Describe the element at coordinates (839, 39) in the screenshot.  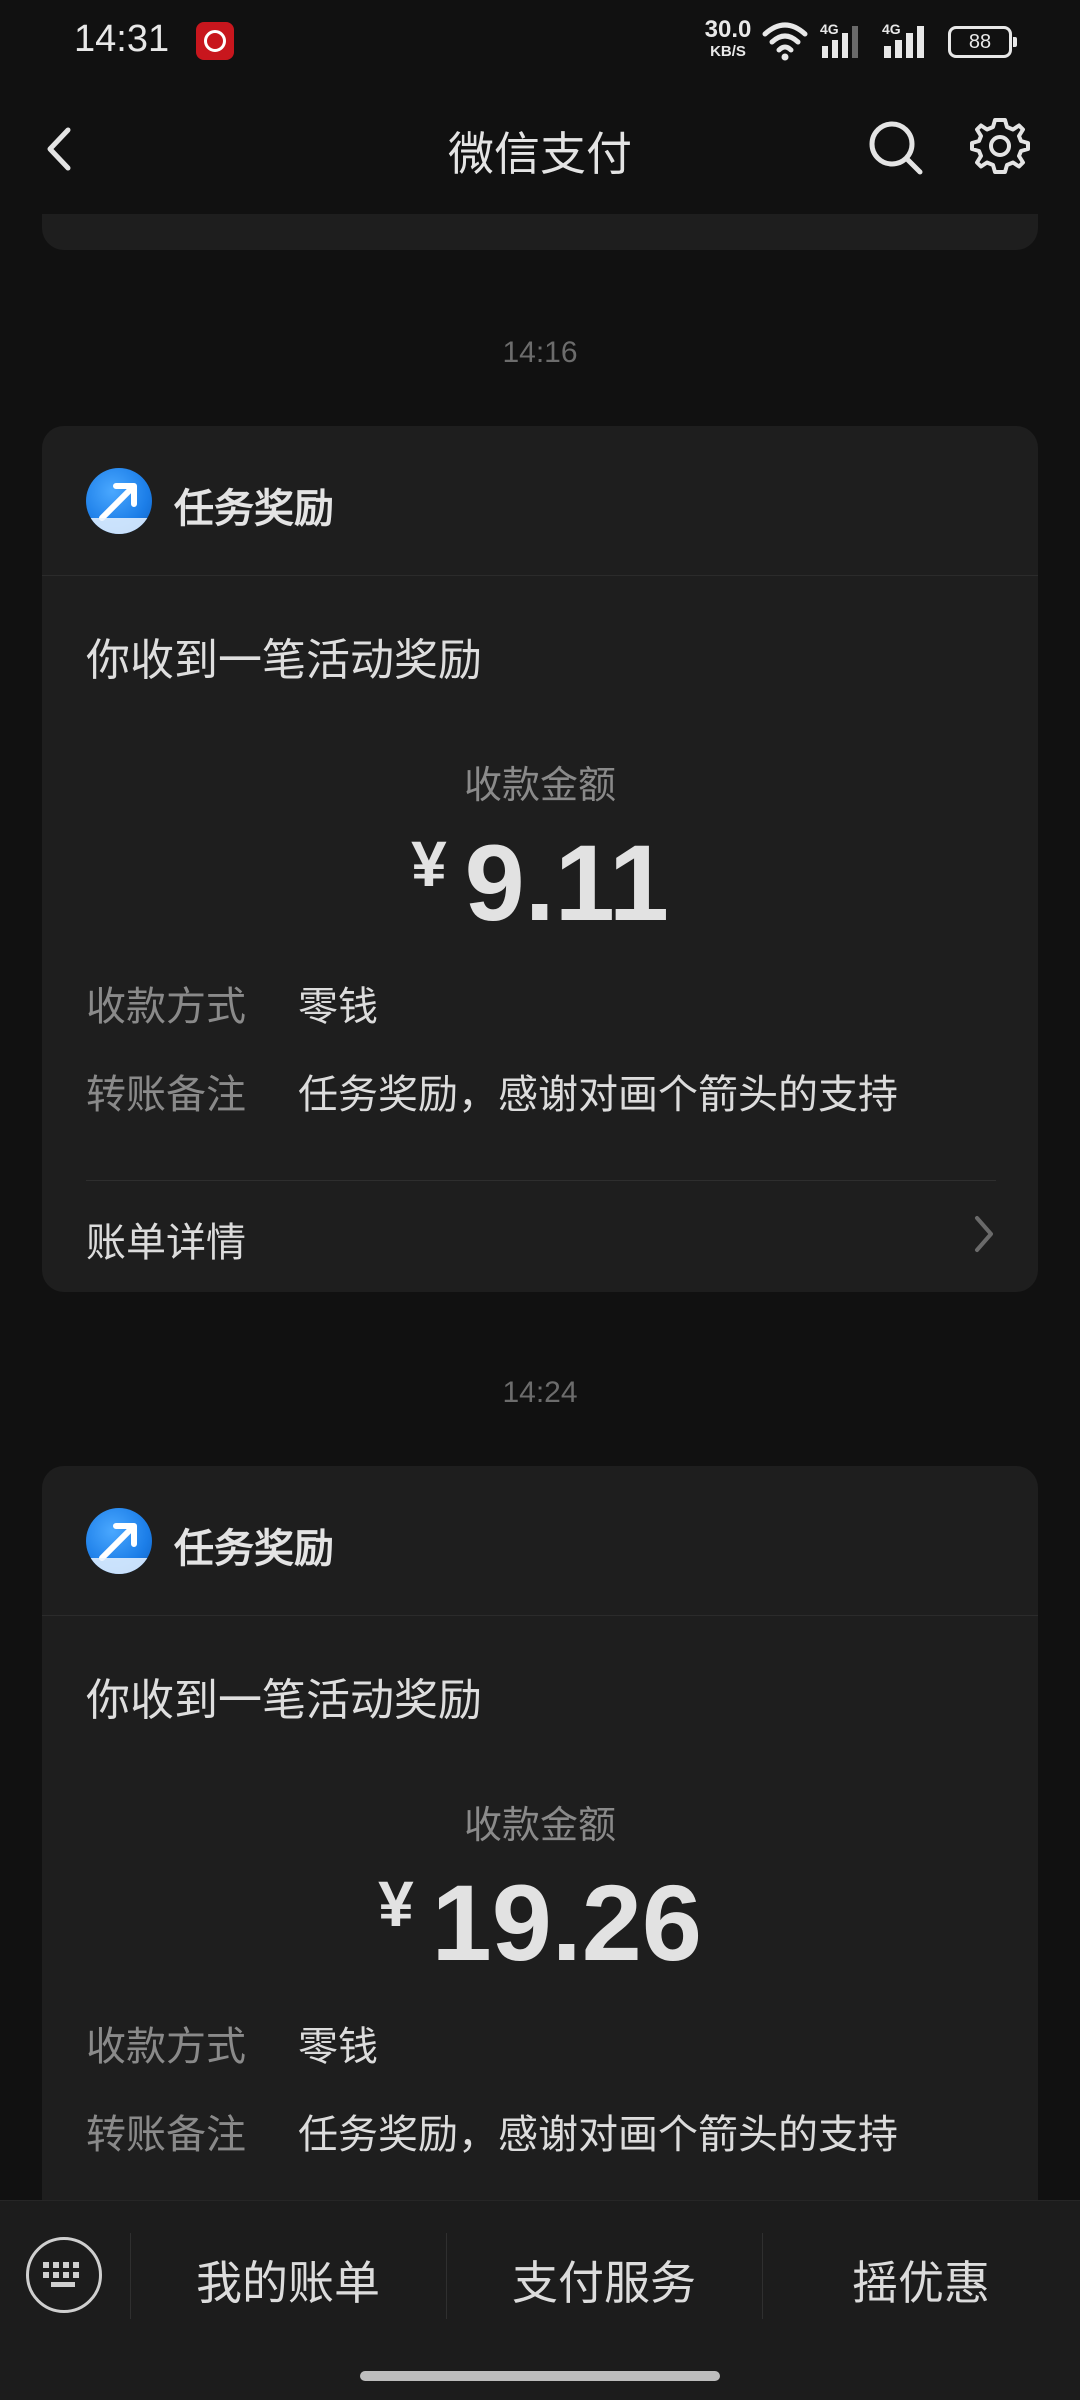
I see `cellular-signal-icon: 4G` at that location.